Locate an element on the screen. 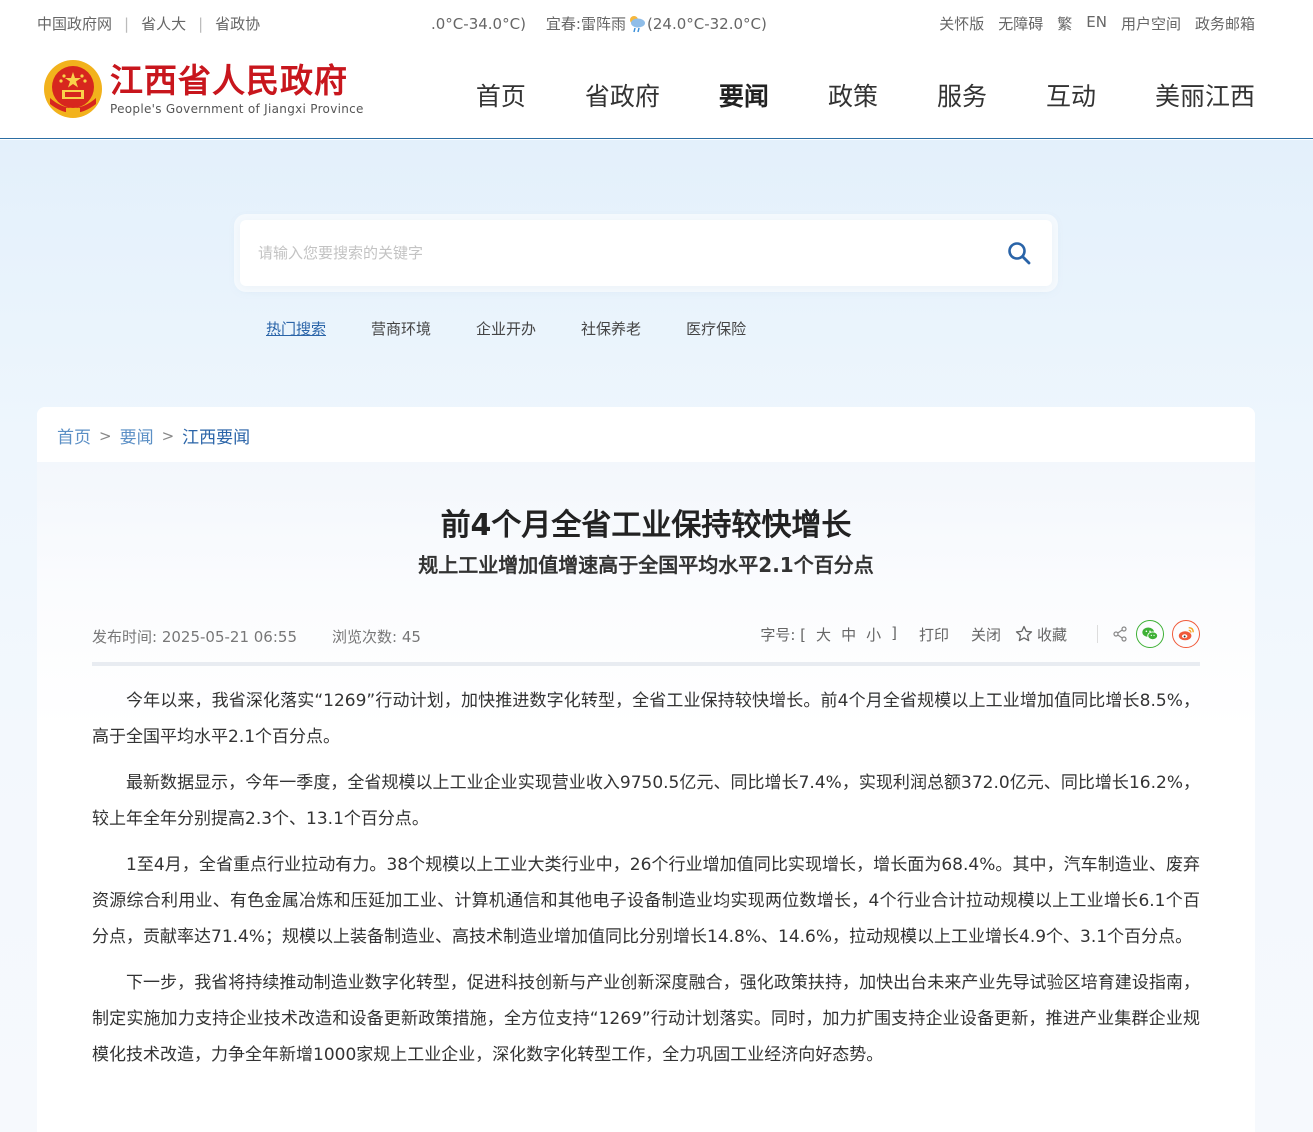 The width and height of the screenshot is (1313, 1132). link-english: EN is located at coordinates (1096, 23).